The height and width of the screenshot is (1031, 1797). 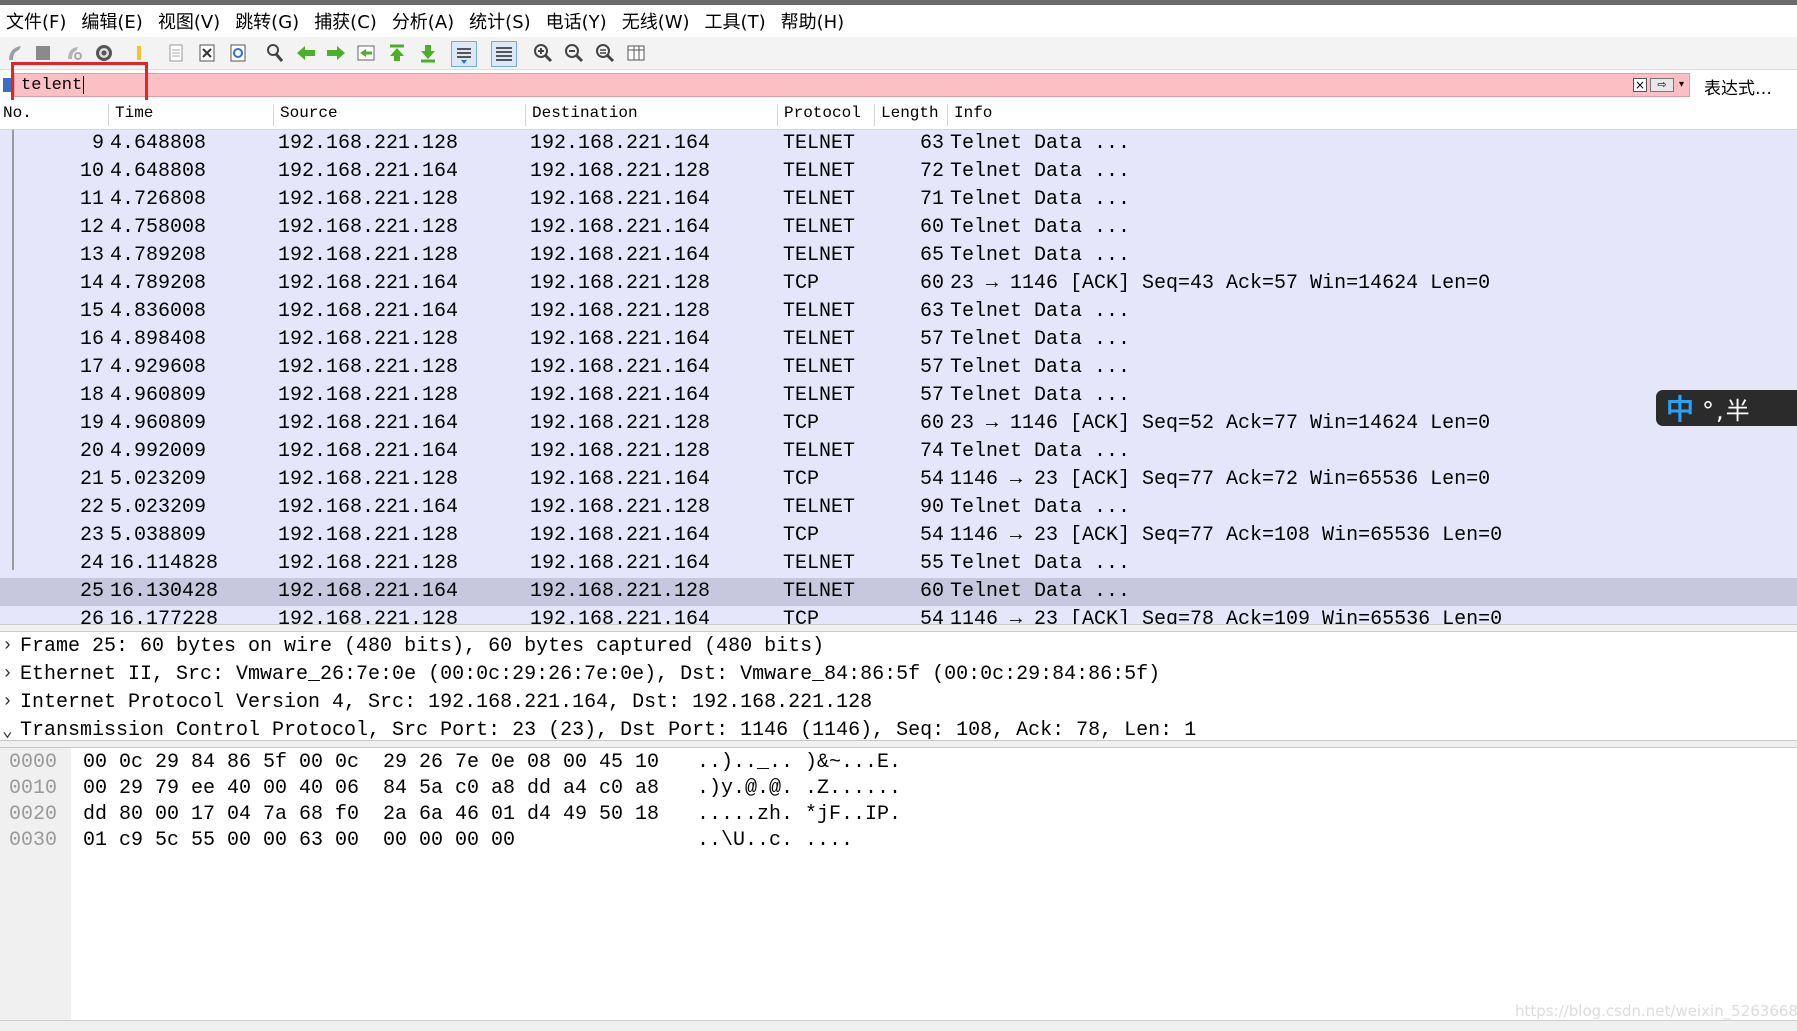 I want to click on reload-file-icon, so click(x=238, y=53).